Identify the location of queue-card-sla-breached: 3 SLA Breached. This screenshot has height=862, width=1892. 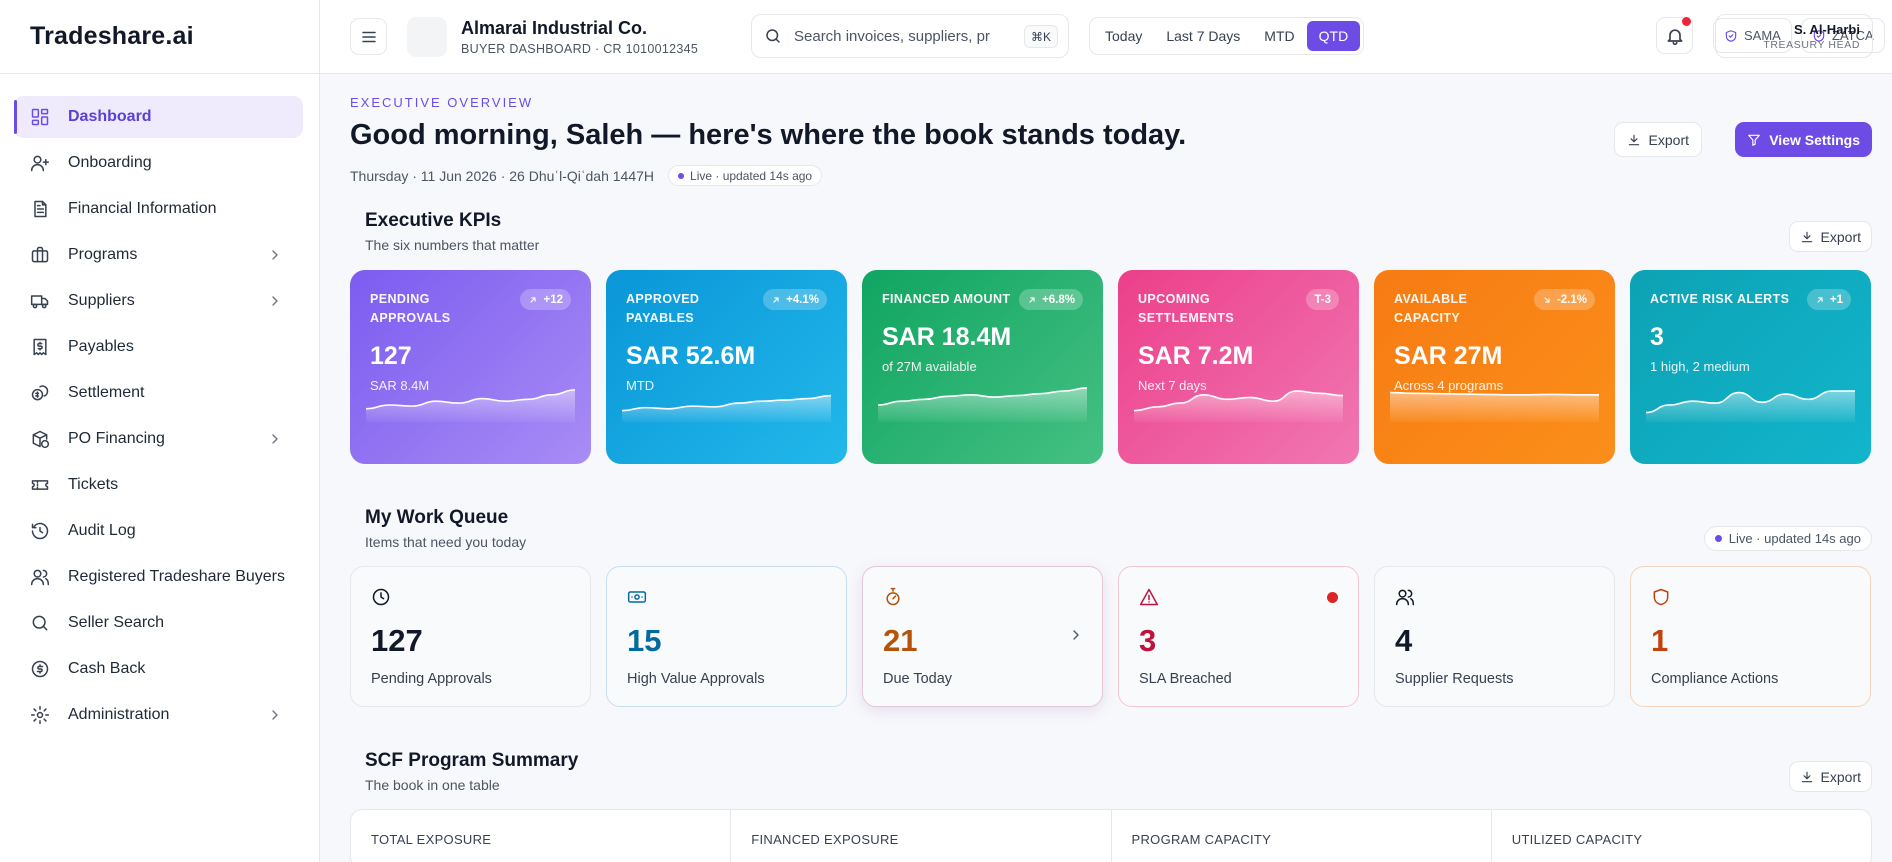
(1238, 636).